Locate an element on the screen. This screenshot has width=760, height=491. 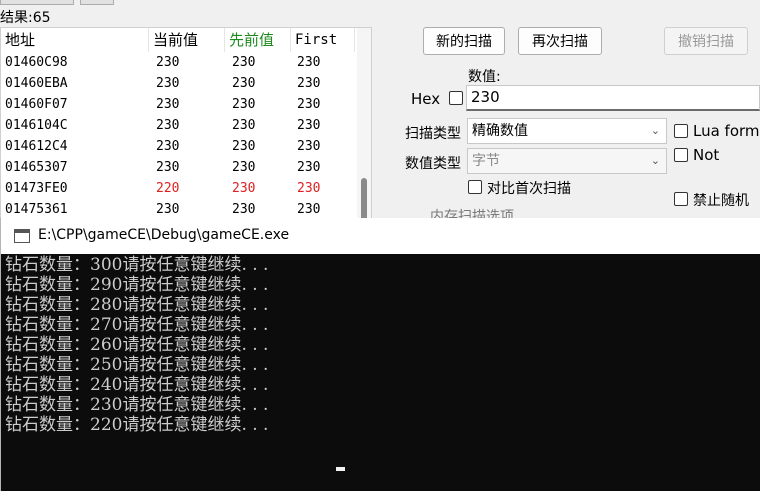
cell-address: 01465307 is located at coordinates (36, 167).